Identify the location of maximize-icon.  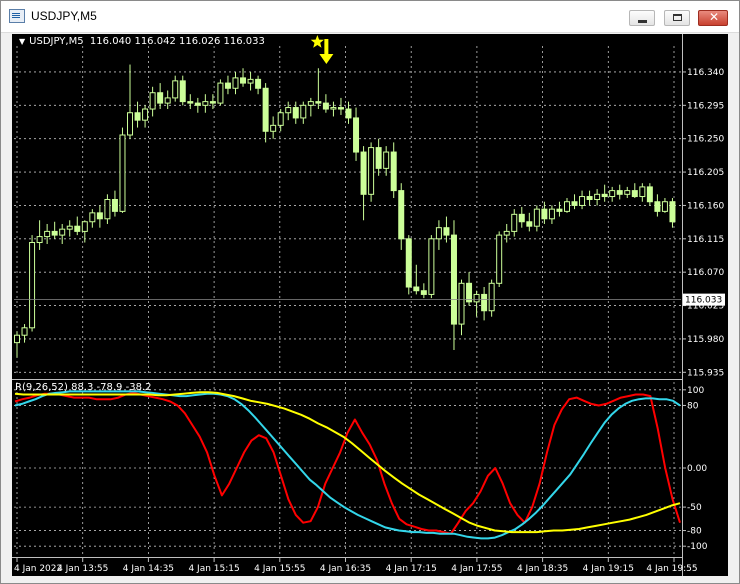
(677, 17).